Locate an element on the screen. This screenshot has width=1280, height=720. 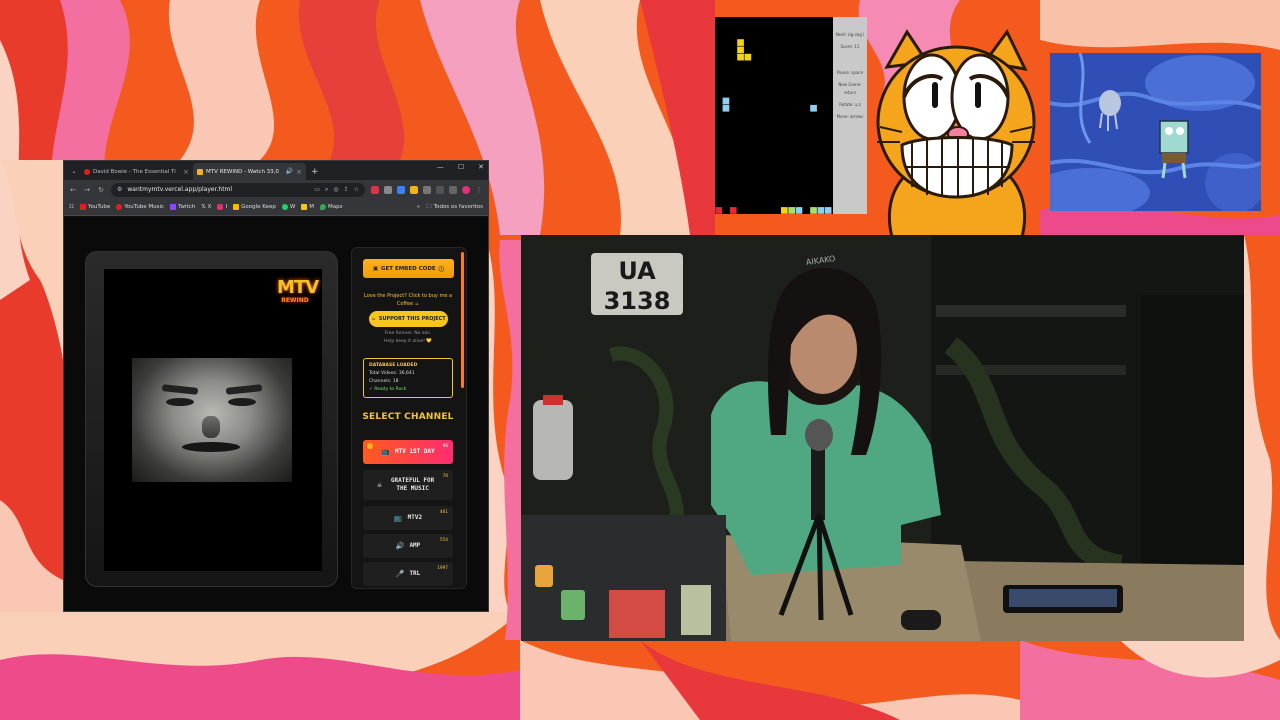
status-title: DATABASE LOADED is located at coordinates (393, 365).